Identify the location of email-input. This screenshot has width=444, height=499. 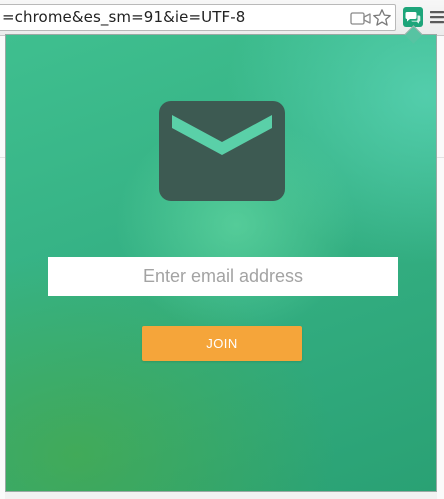
(223, 276).